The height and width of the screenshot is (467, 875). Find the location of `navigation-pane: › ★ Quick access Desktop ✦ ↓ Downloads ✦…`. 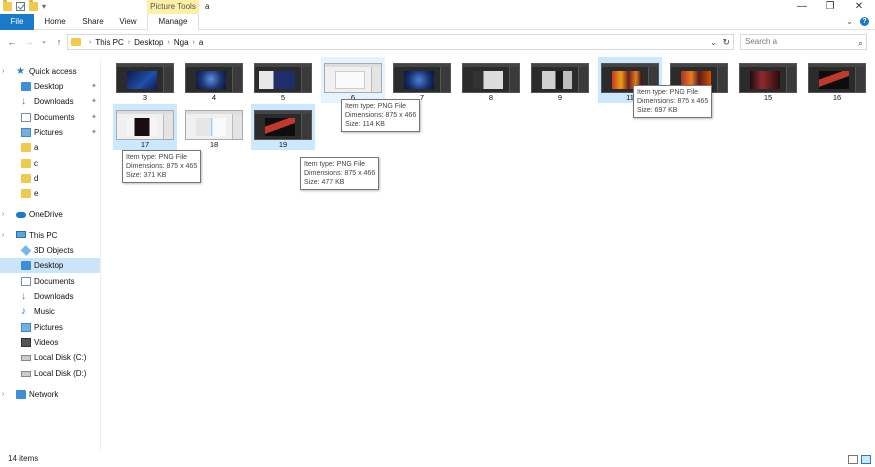

navigation-pane: › ★ Quick access Desktop ✦ ↓ Downloads ✦… is located at coordinates (50, 255).